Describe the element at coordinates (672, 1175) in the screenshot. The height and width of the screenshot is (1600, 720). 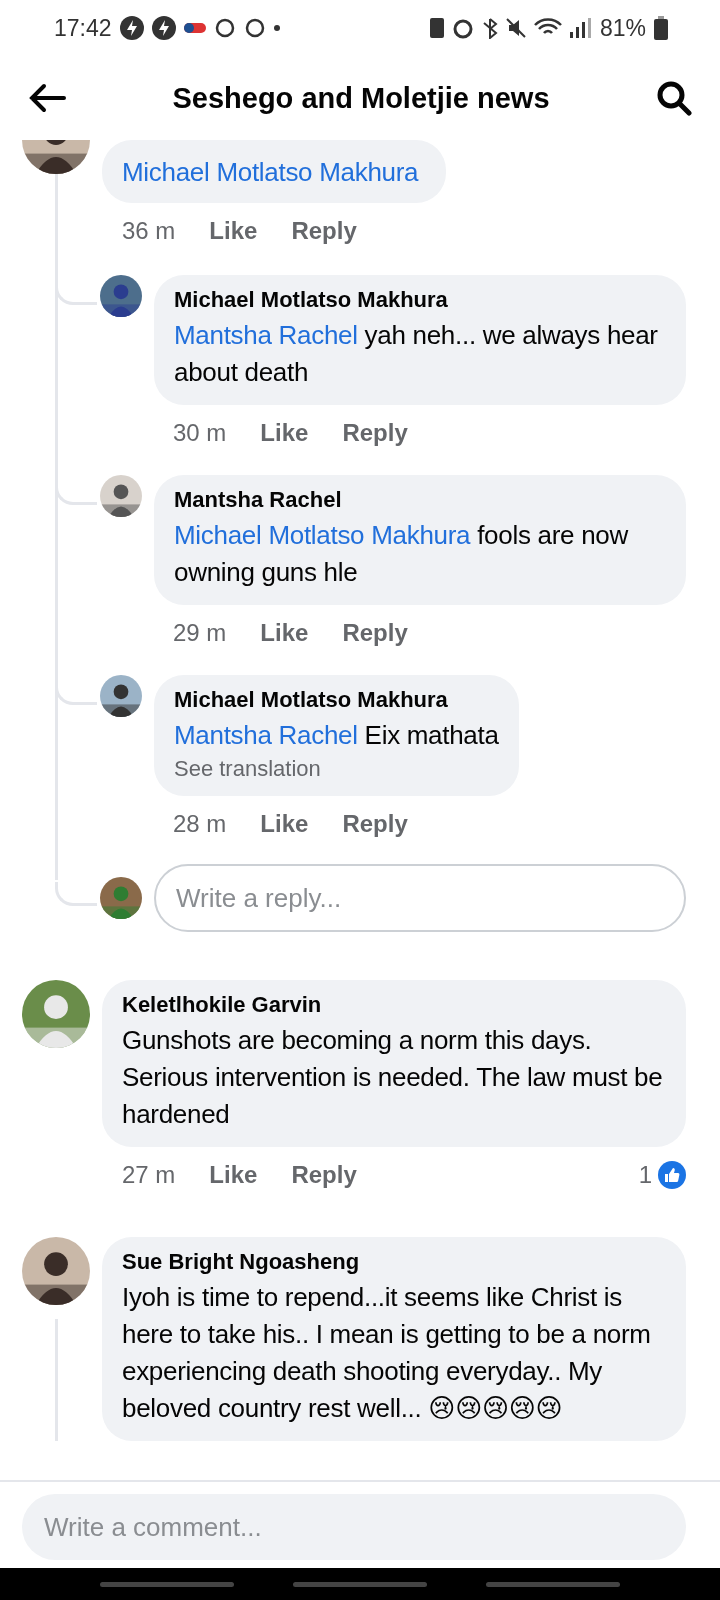
I see `thumbs-up-icon` at that location.